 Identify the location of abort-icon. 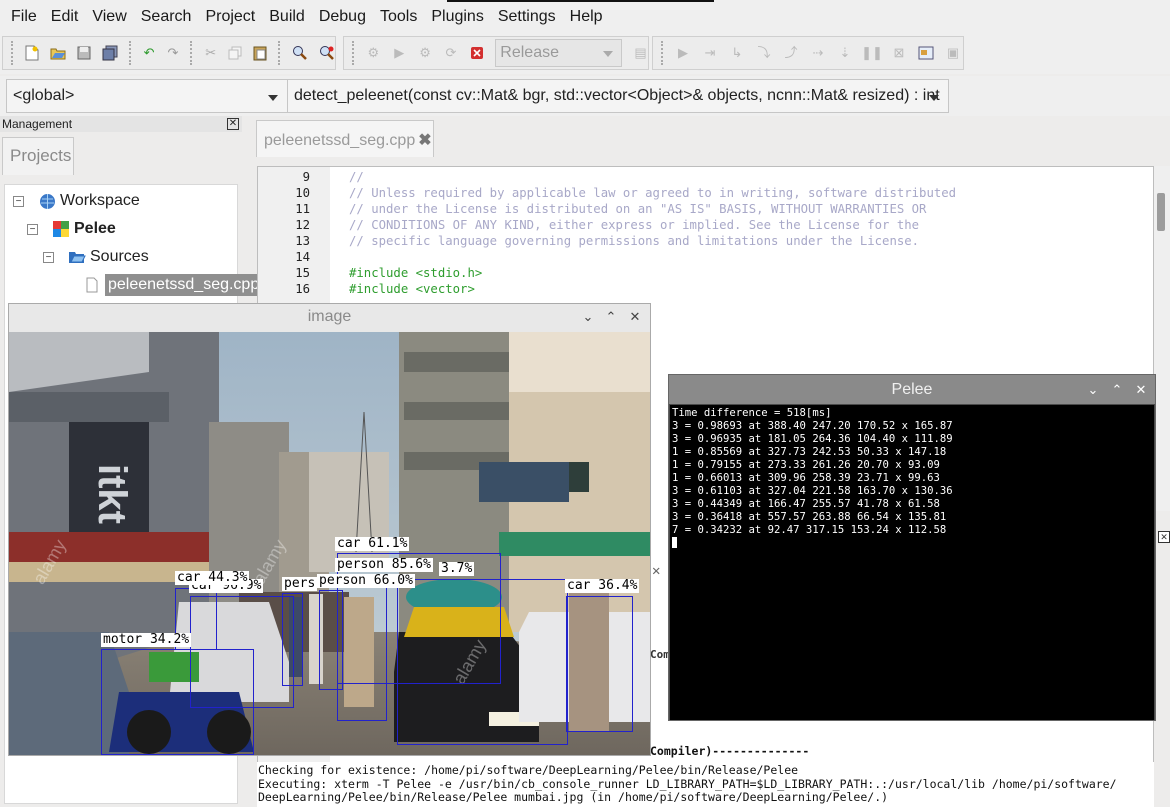
(476, 53).